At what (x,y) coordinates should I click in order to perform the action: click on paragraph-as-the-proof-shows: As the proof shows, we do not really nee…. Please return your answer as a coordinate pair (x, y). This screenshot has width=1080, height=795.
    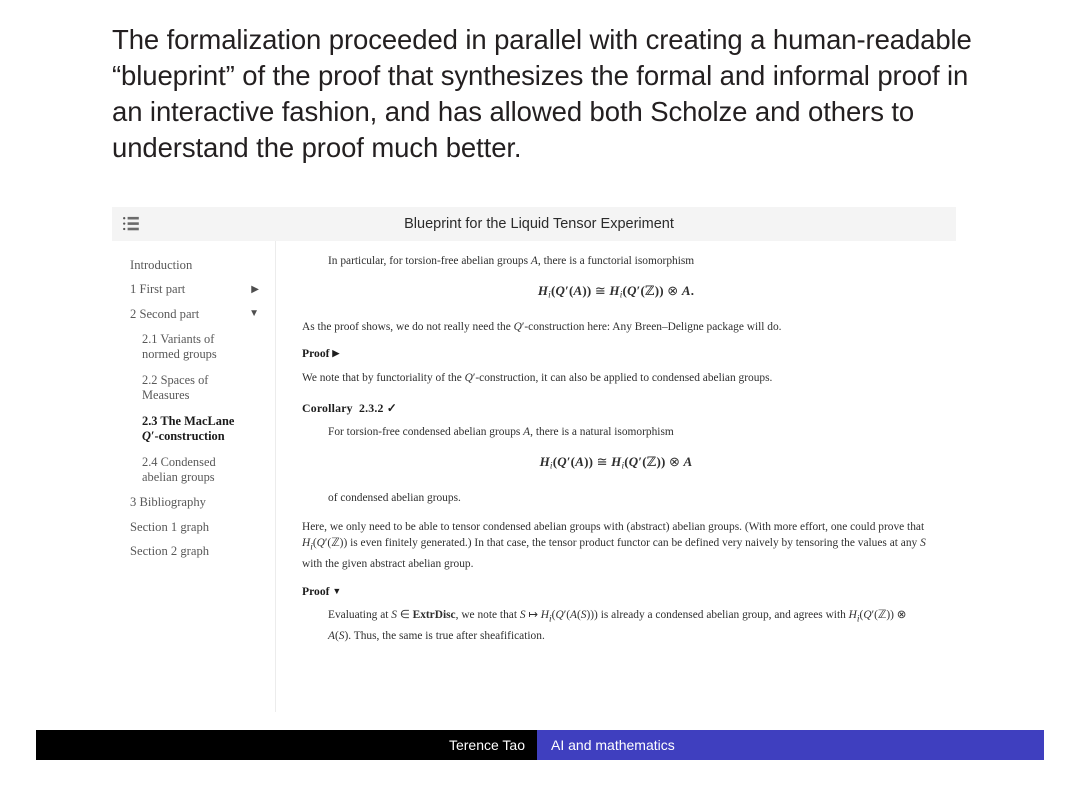
    Looking at the image, I should click on (542, 326).